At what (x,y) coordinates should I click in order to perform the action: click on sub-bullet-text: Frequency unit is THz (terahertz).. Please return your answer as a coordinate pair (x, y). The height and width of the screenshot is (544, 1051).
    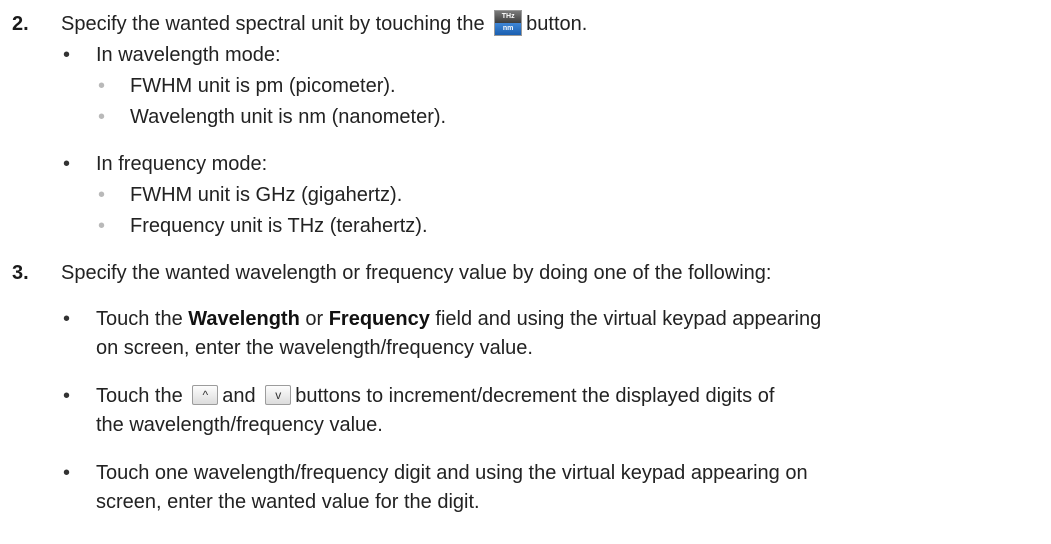
    Looking at the image, I should click on (279, 226).